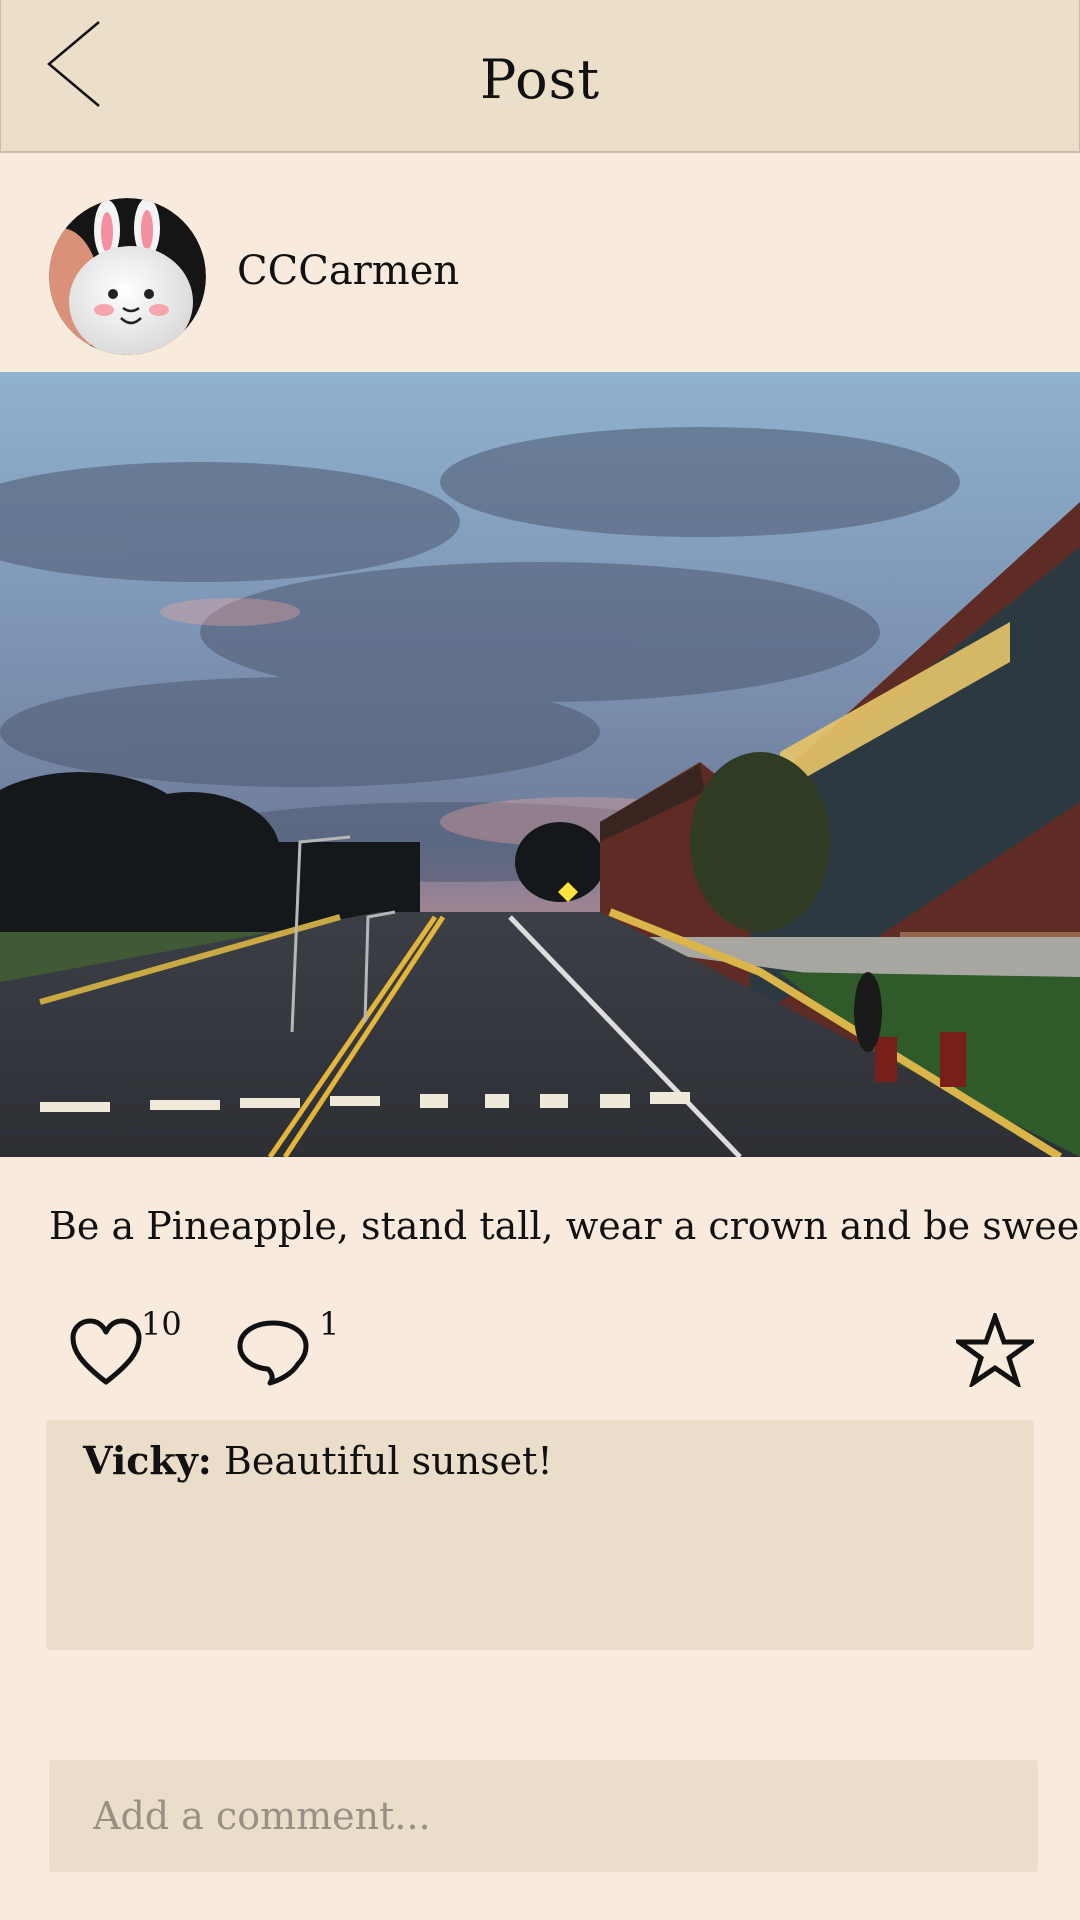  I want to click on speech-bubble-icon, so click(273, 1353).